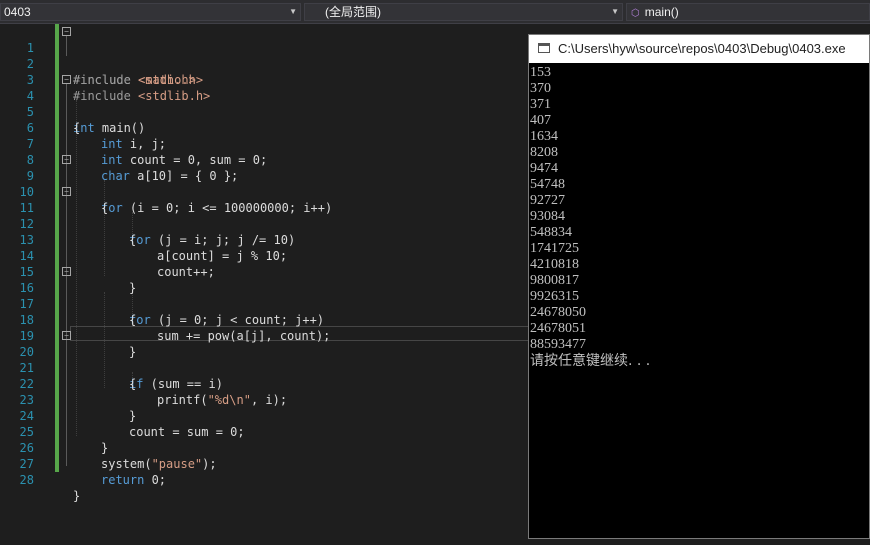 This screenshot has height=545, width=870. What do you see at coordinates (635, 13) in the screenshot?
I see `method-icon: ⬡` at bounding box center [635, 13].